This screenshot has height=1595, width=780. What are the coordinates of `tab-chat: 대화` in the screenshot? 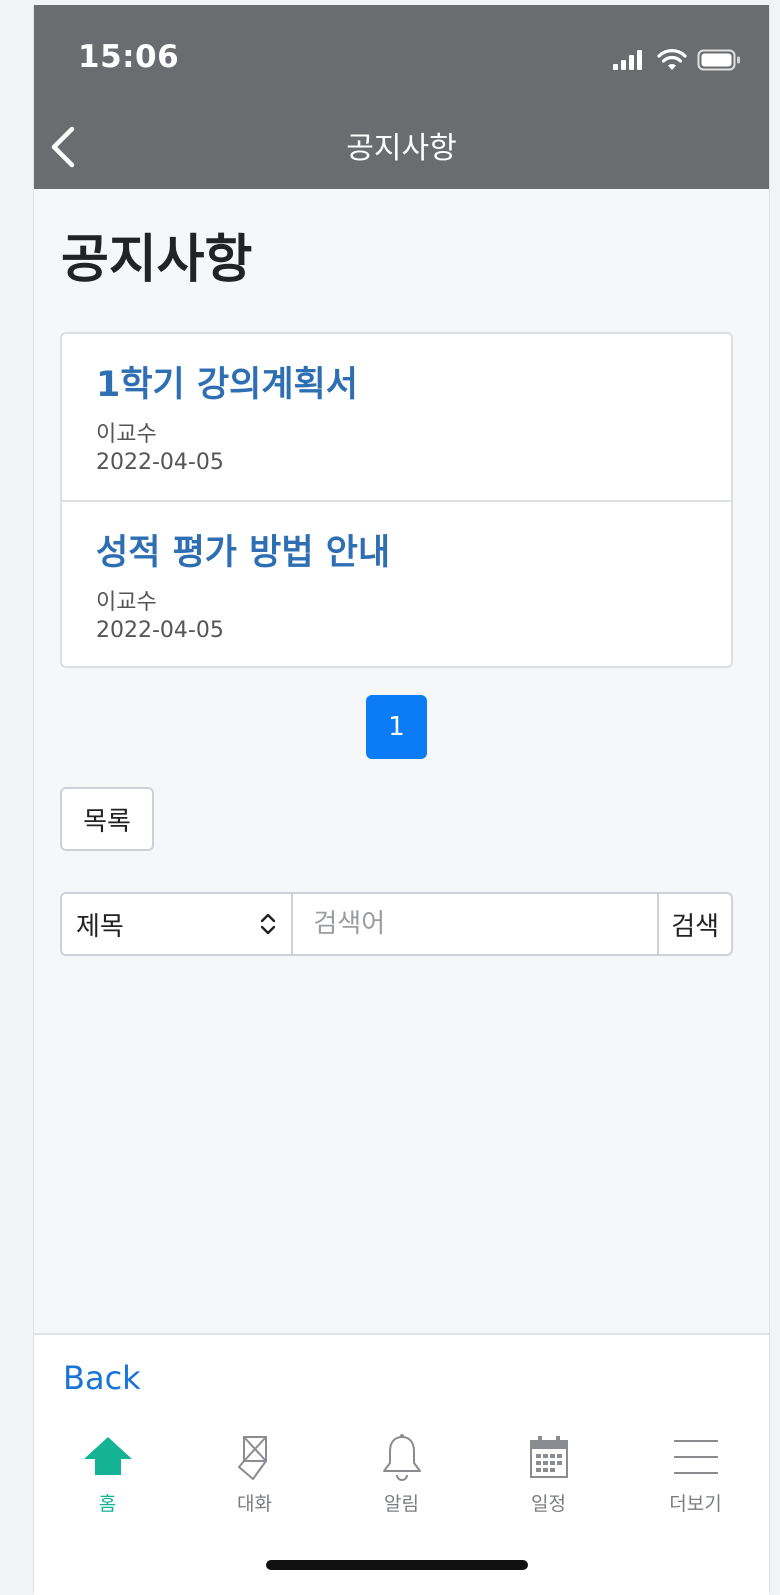 It's located at (255, 1474).